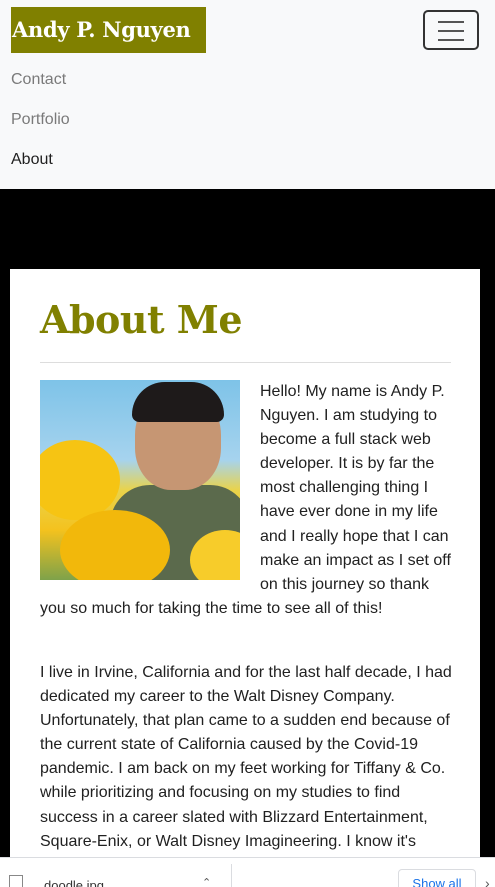 This screenshot has height=887, width=495. I want to click on file-icon, so click(16, 881).